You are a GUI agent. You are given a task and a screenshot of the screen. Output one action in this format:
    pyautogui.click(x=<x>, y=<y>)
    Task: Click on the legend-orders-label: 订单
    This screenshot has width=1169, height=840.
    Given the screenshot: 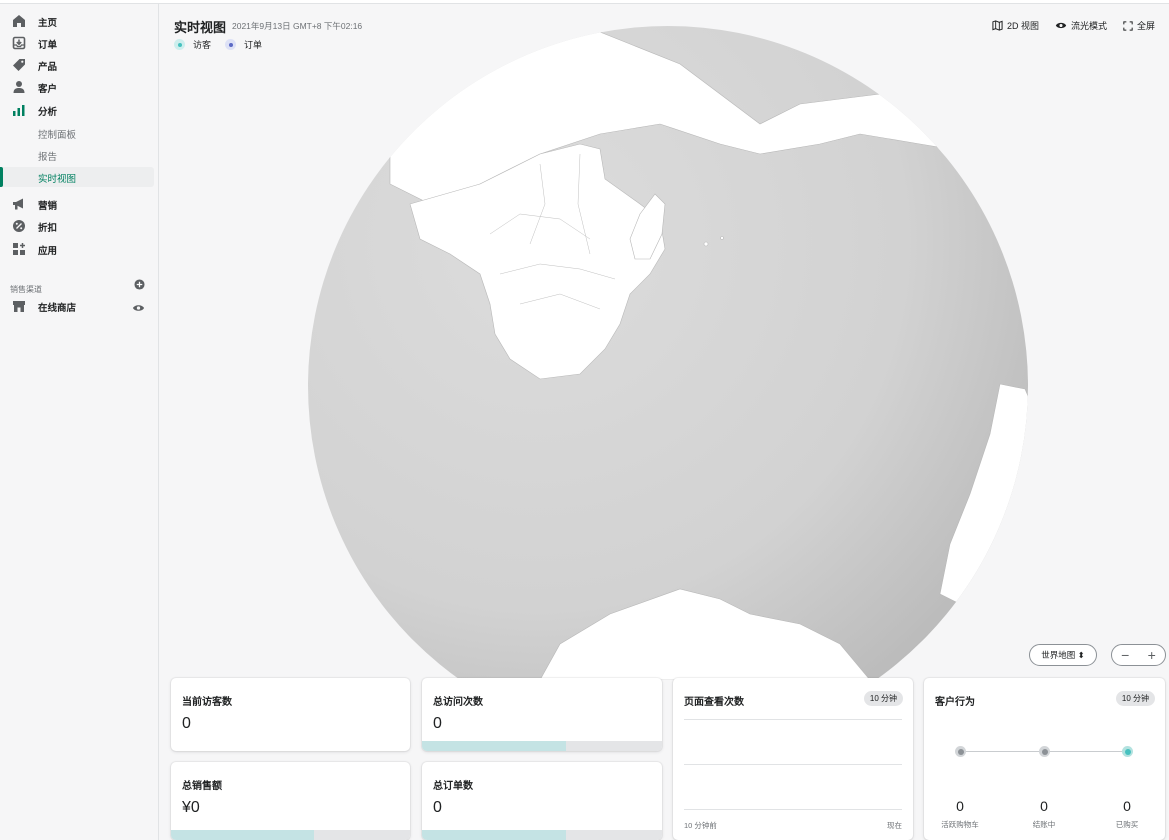 What is the action you would take?
    pyautogui.click(x=253, y=45)
    